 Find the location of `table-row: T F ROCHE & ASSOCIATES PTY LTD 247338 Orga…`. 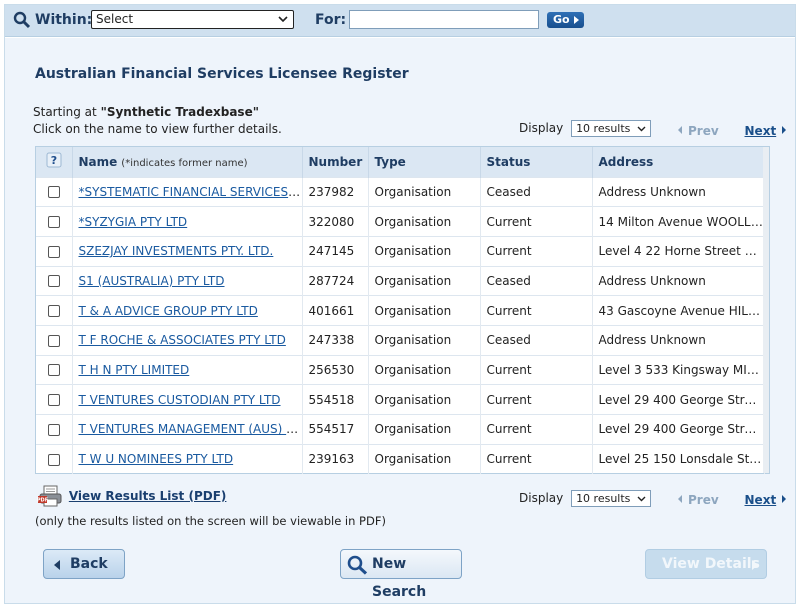

table-row: T F ROCHE & ASSOCIATES PTY LTD 247338 Orga… is located at coordinates (400, 340).